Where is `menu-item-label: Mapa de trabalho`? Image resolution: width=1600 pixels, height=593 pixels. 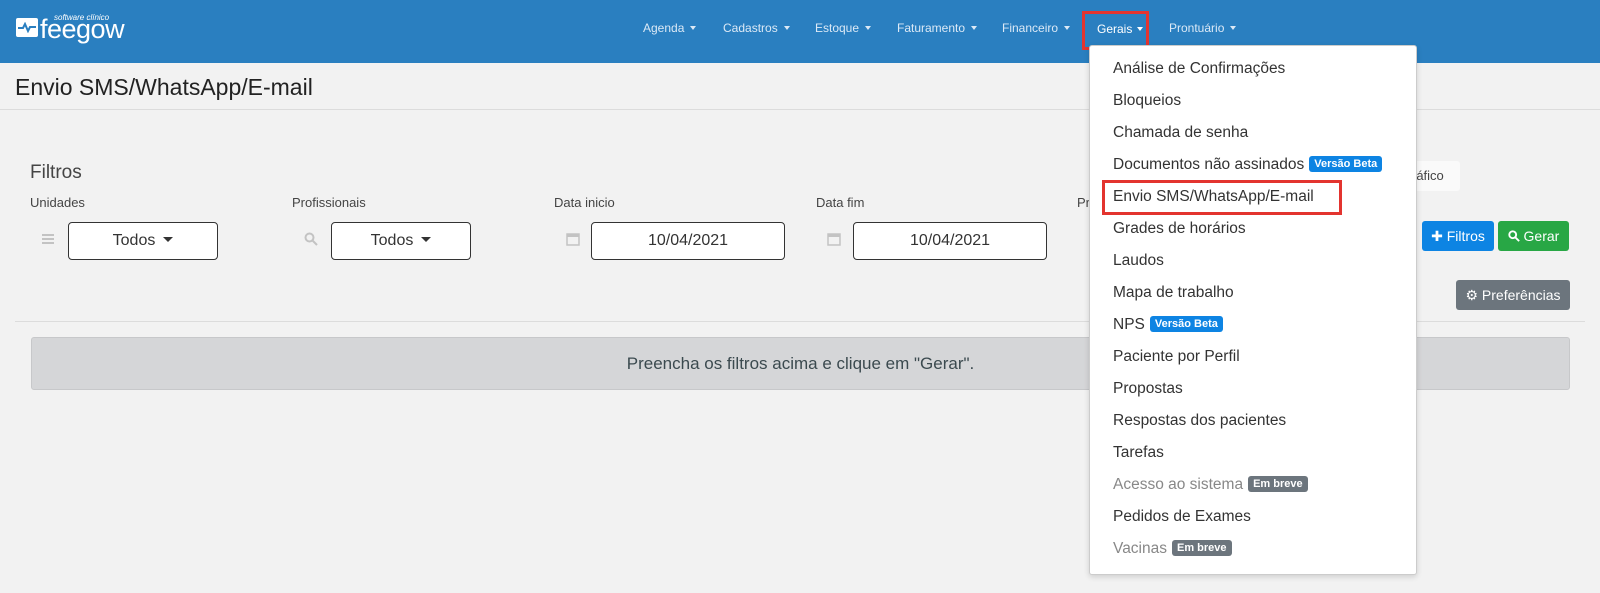 menu-item-label: Mapa de trabalho is located at coordinates (1173, 292).